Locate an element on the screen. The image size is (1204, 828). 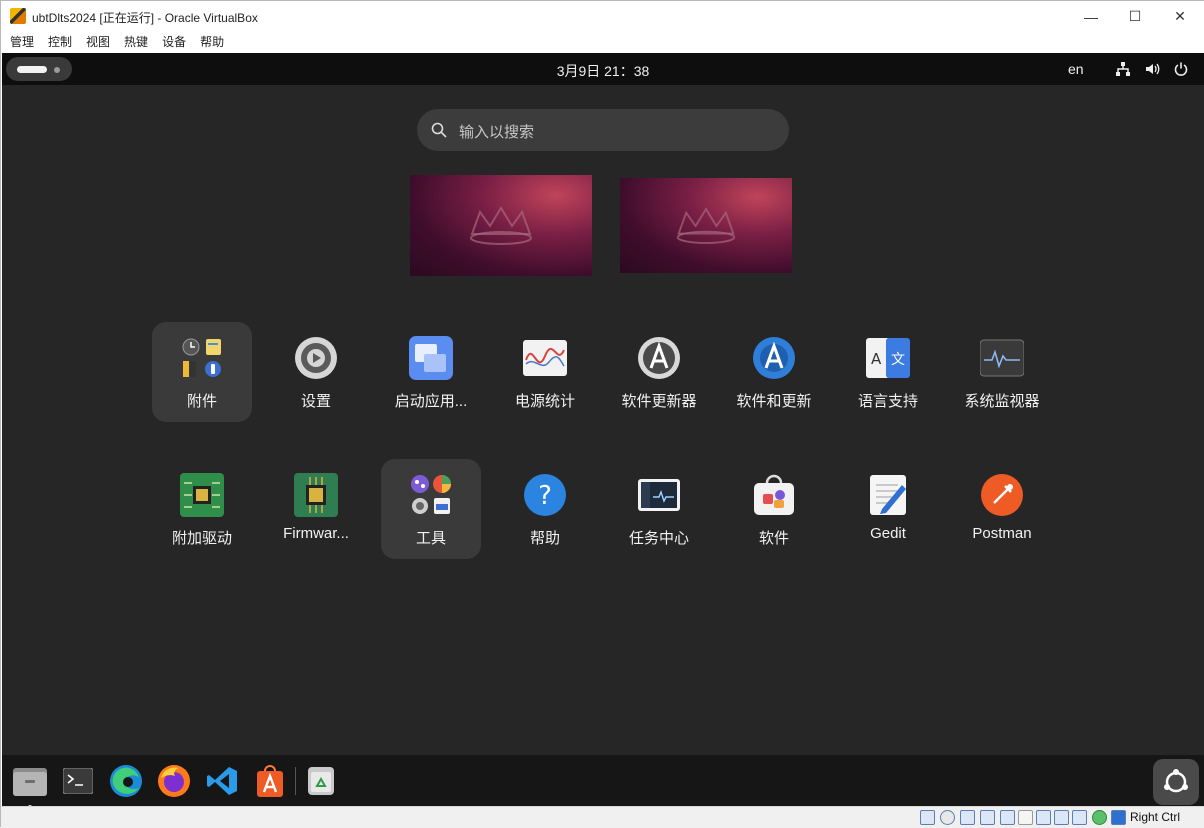
app-settings: 设置 is located at coordinates (316, 372).